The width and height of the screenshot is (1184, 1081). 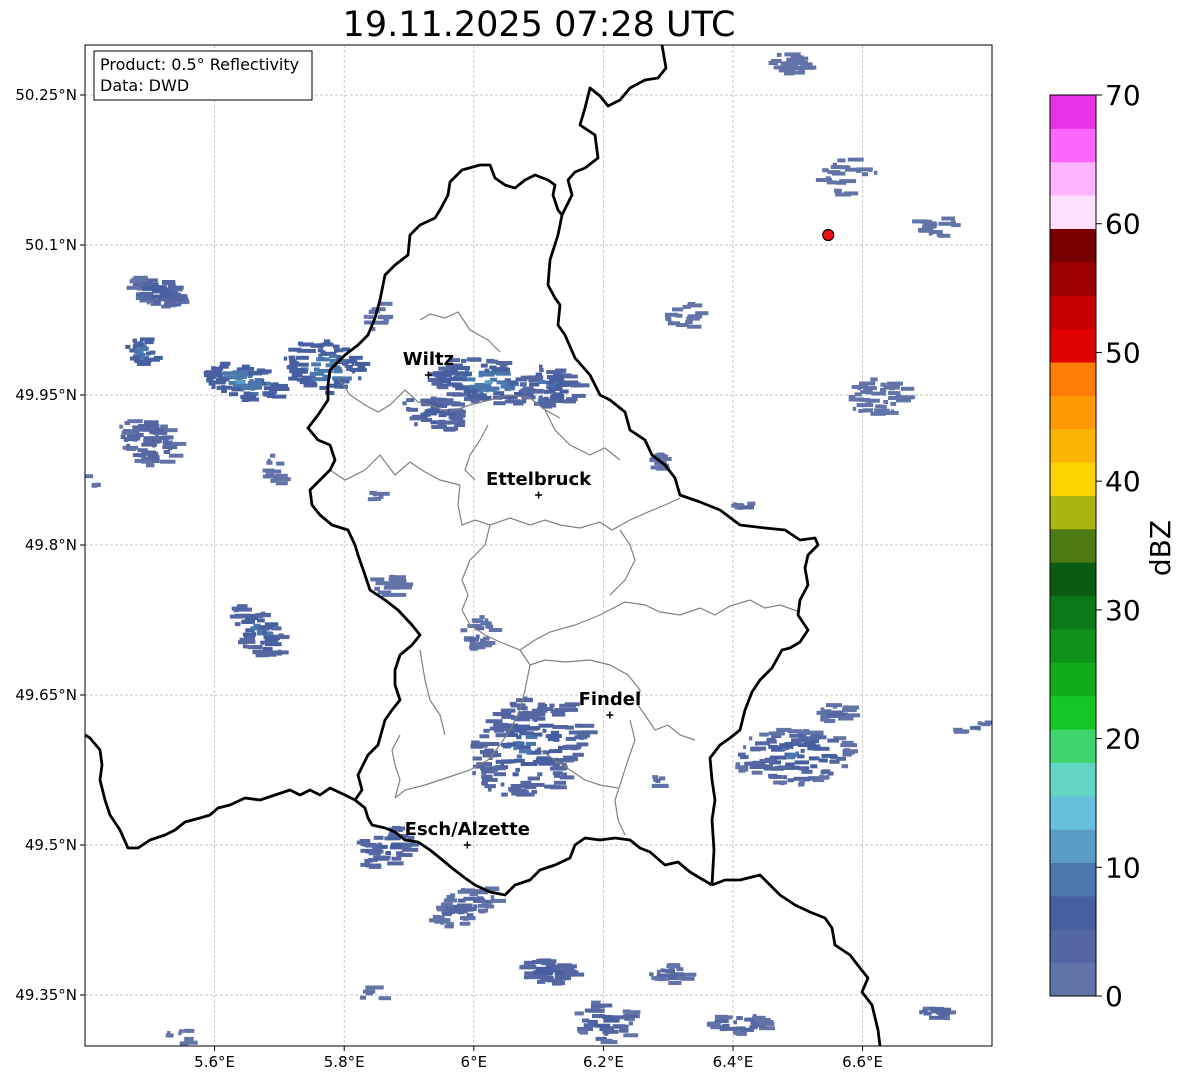 What do you see at coordinates (862, 1062) in the screenshot?
I see `x-tick-label: 6.6°E` at bounding box center [862, 1062].